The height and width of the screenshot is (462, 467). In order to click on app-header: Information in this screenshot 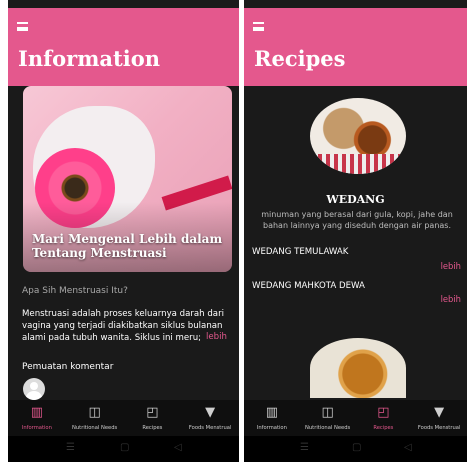, I will do `click(123, 47)`.